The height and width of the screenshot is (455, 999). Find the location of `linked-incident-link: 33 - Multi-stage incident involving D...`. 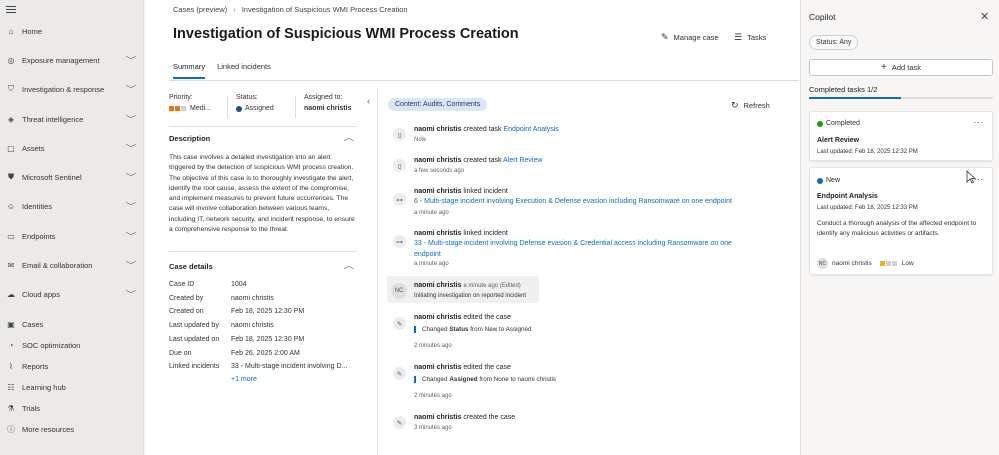

linked-incident-link: 33 - Multi-stage incident involving D... is located at coordinates (289, 366).